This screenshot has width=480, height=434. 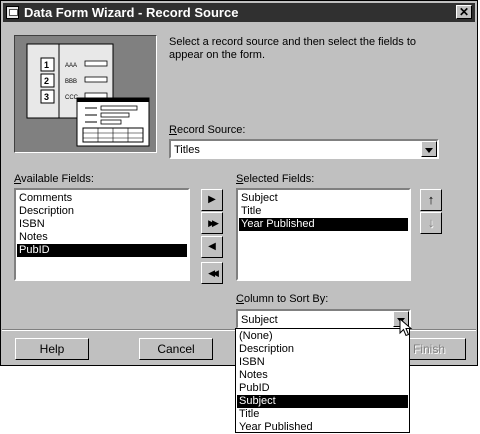 I want to click on sort-column-value: Subject, so click(x=259, y=320).